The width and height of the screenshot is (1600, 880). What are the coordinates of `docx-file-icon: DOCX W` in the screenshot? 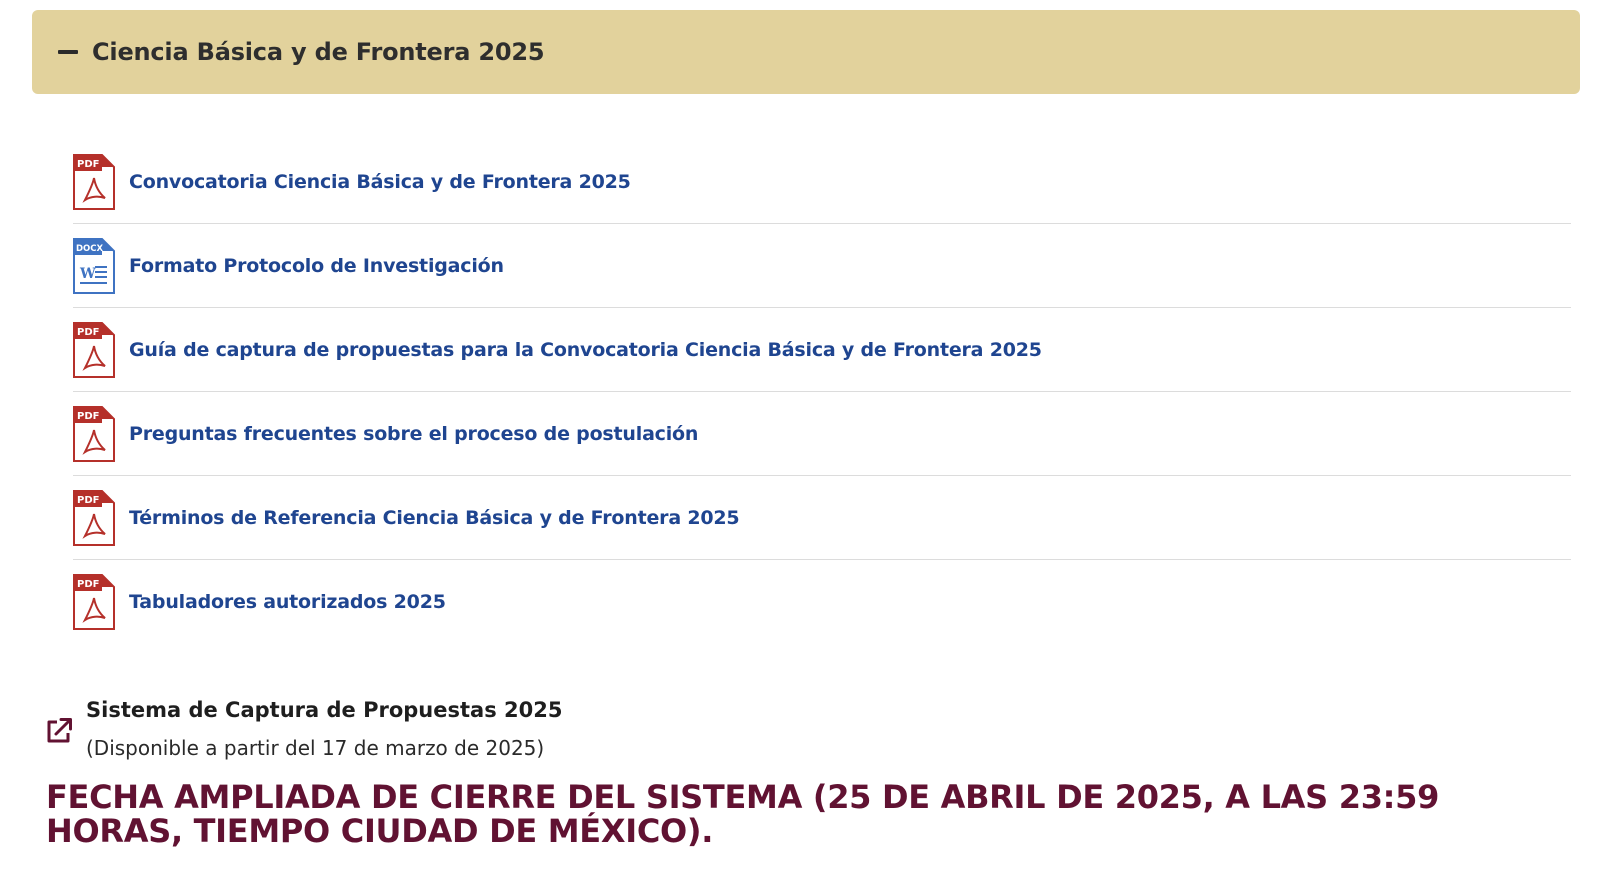 It's located at (94, 265).